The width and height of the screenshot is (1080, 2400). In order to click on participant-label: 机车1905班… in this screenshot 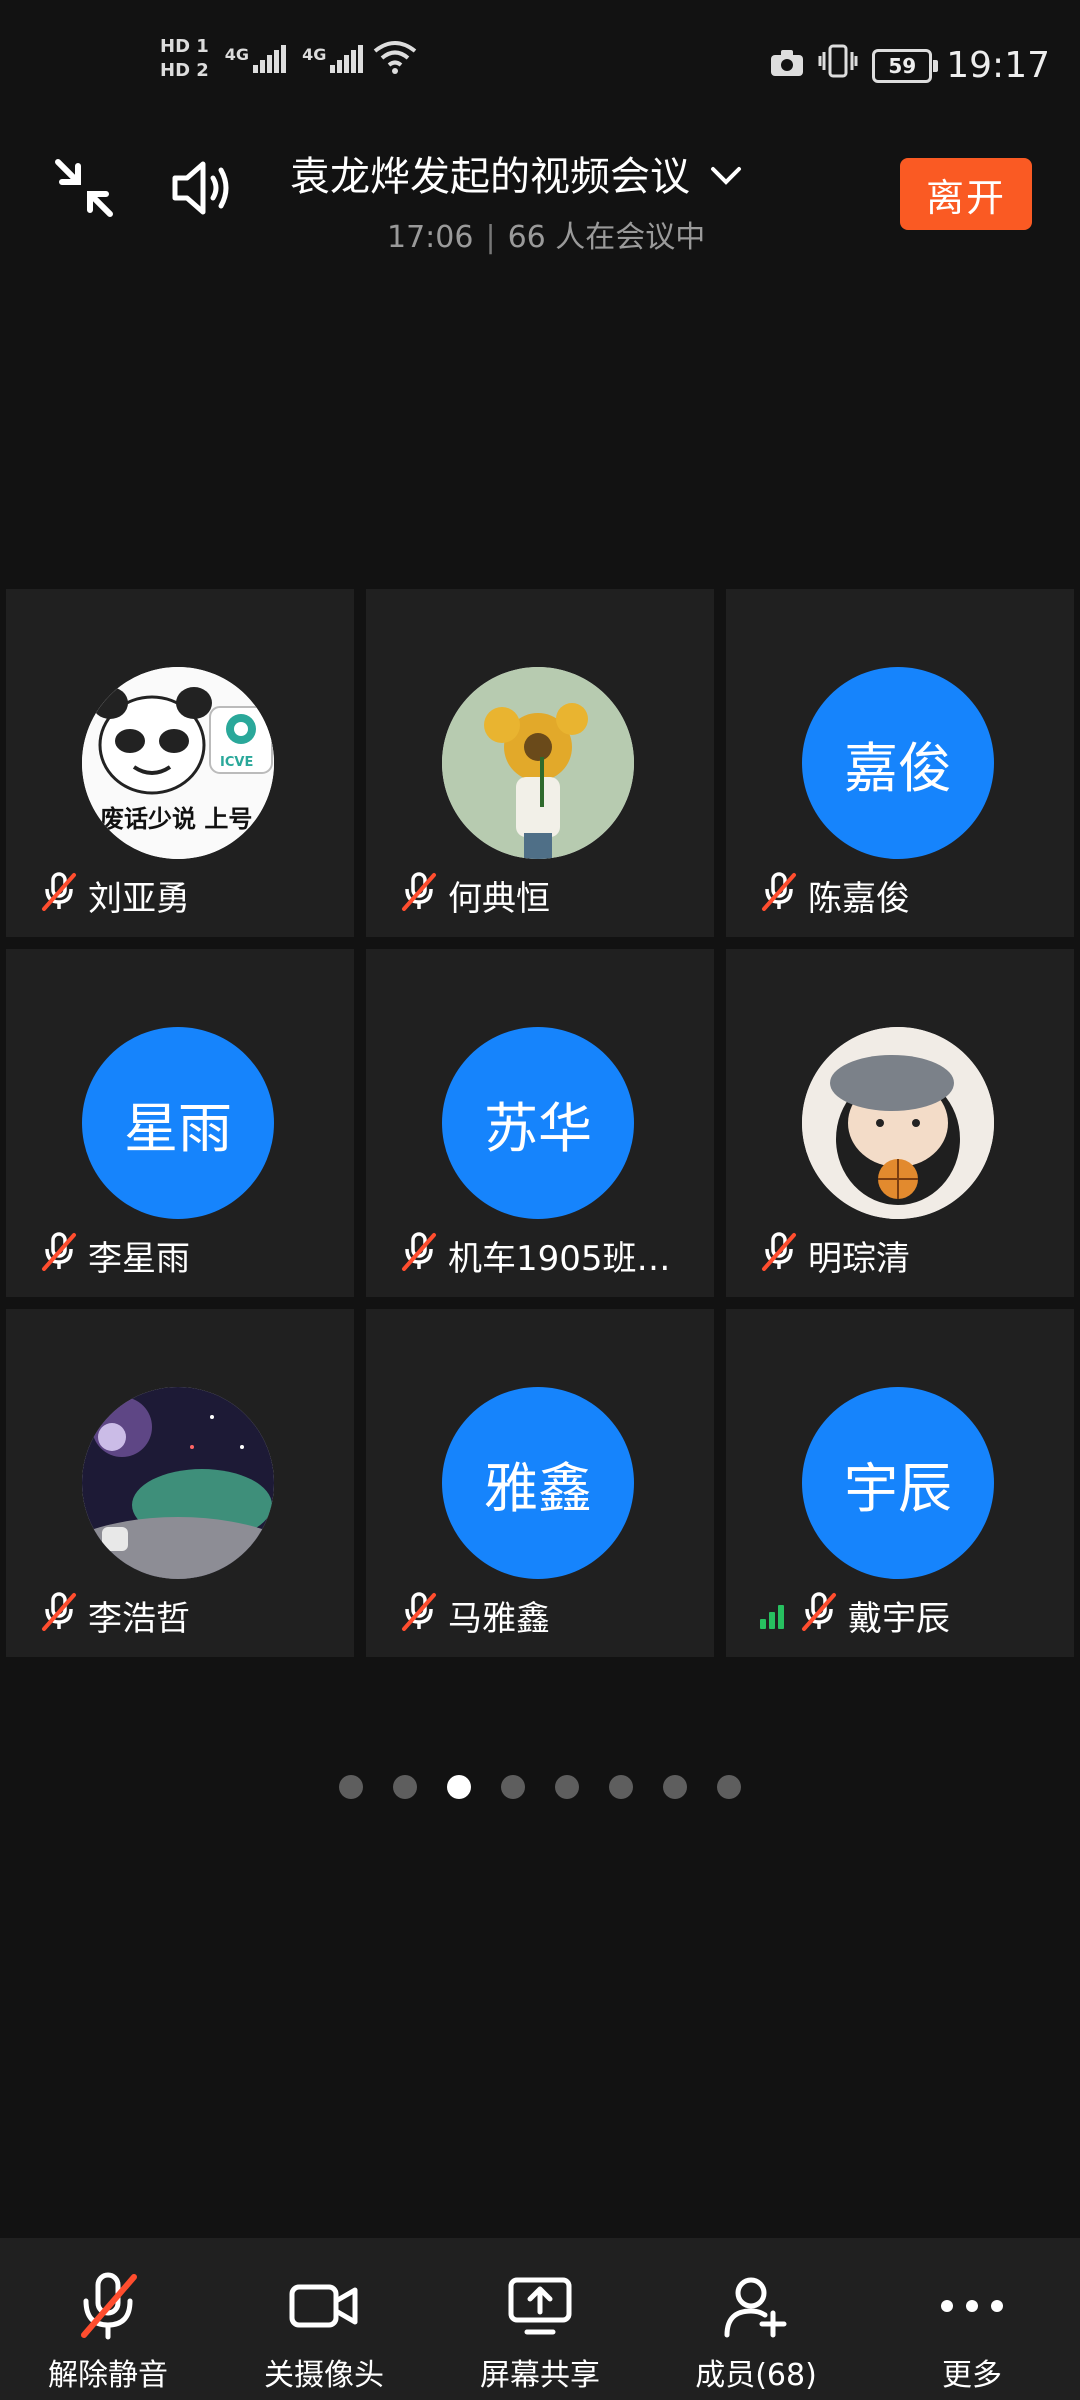, I will do `click(535, 1255)`.